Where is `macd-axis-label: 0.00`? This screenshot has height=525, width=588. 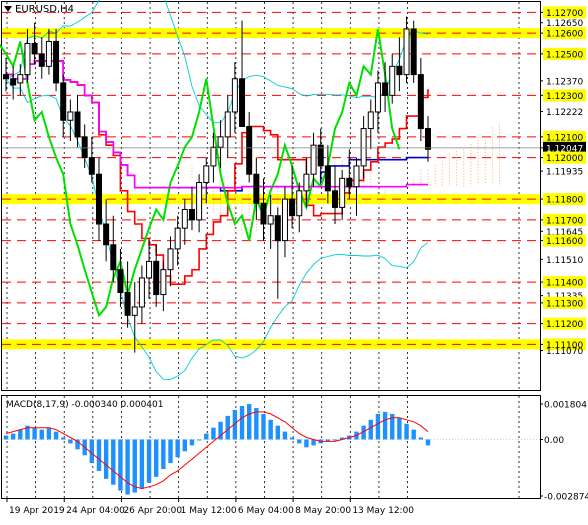
macd-axis-label: 0.00 is located at coordinates (554, 441).